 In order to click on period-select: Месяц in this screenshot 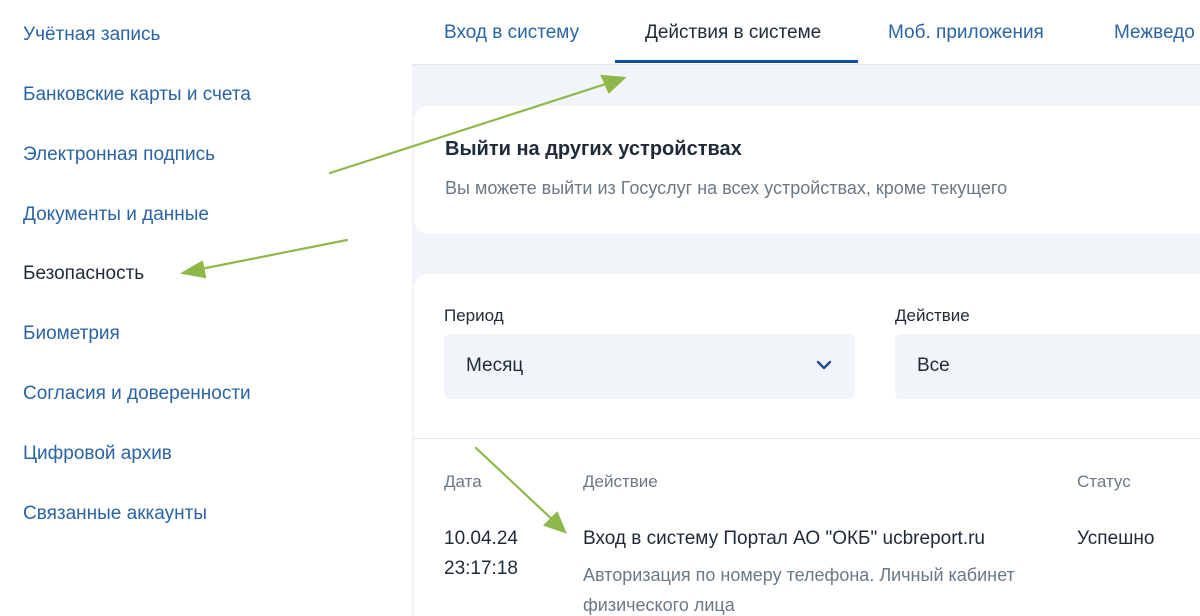, I will do `click(649, 366)`.